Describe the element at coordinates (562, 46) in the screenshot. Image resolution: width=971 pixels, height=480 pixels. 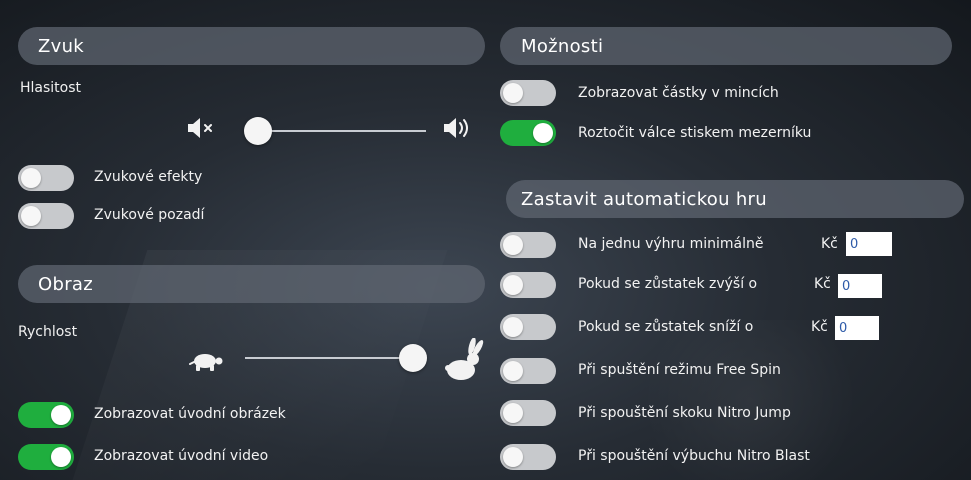
I see `options-header-title: Možnosti` at that location.